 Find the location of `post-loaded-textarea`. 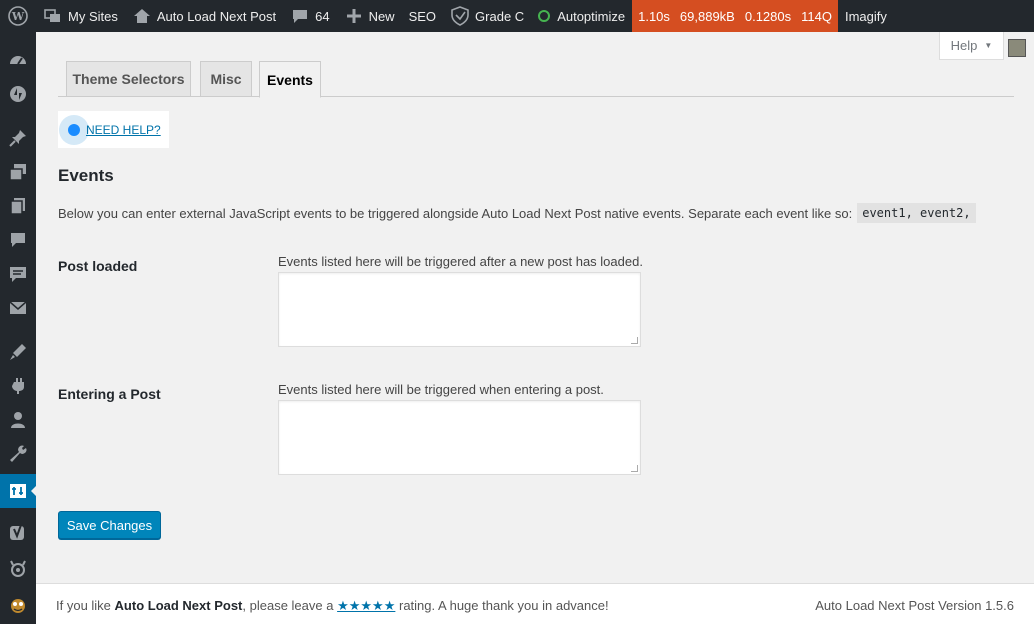

post-loaded-textarea is located at coordinates (459, 309).